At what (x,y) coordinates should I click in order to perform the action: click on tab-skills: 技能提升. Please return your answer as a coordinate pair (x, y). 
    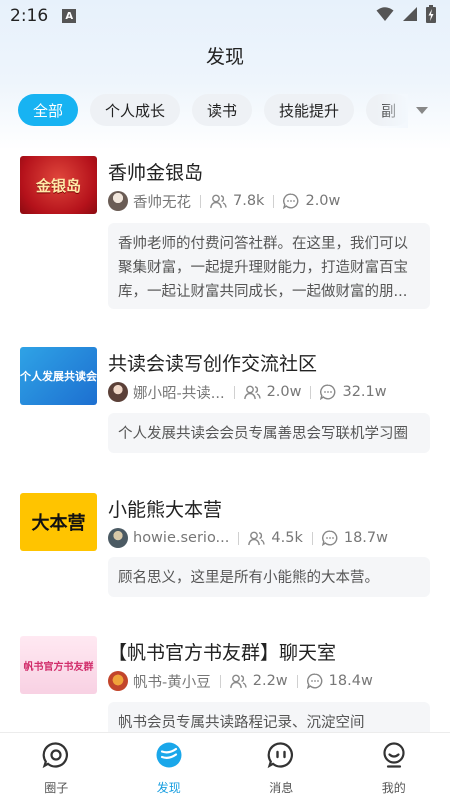
    Looking at the image, I should click on (309, 110).